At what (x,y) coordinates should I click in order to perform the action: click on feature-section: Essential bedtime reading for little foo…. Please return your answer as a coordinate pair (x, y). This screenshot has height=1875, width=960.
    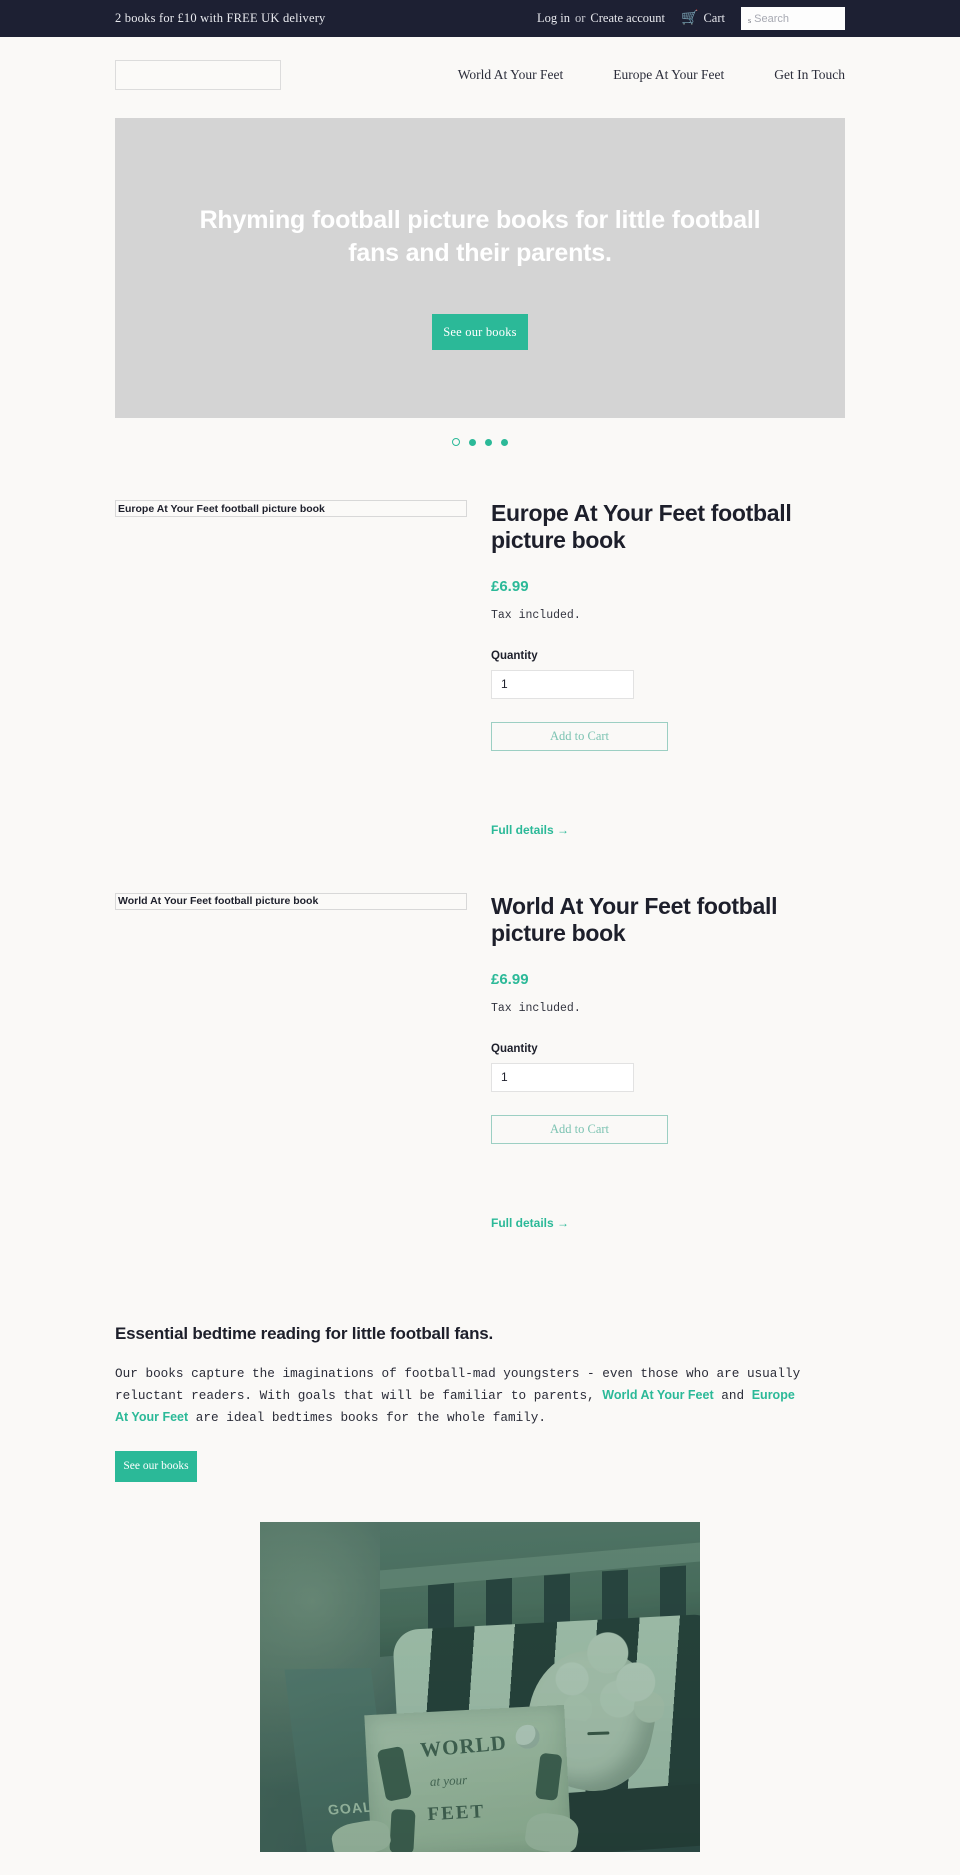
    Looking at the image, I should click on (480, 1357).